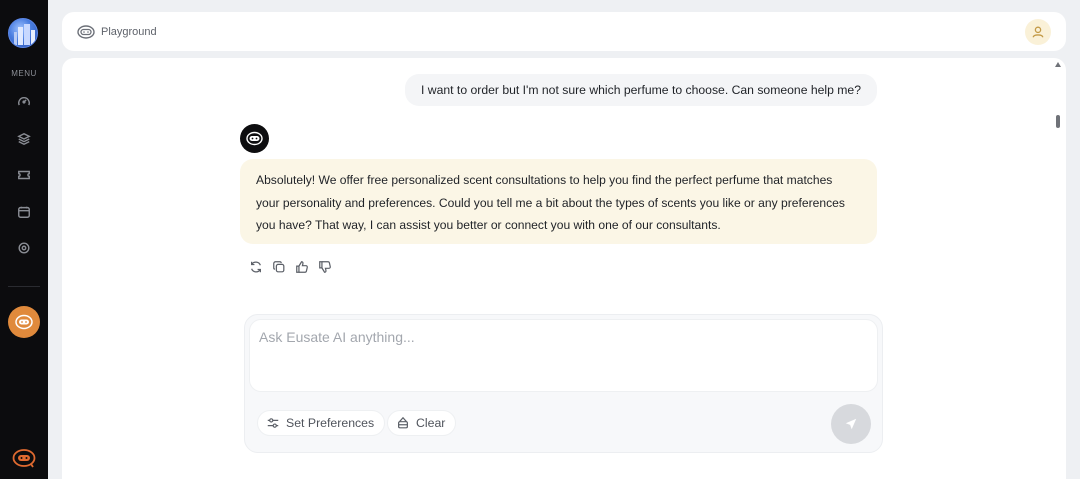  I want to click on copy-icon, so click(279, 267).